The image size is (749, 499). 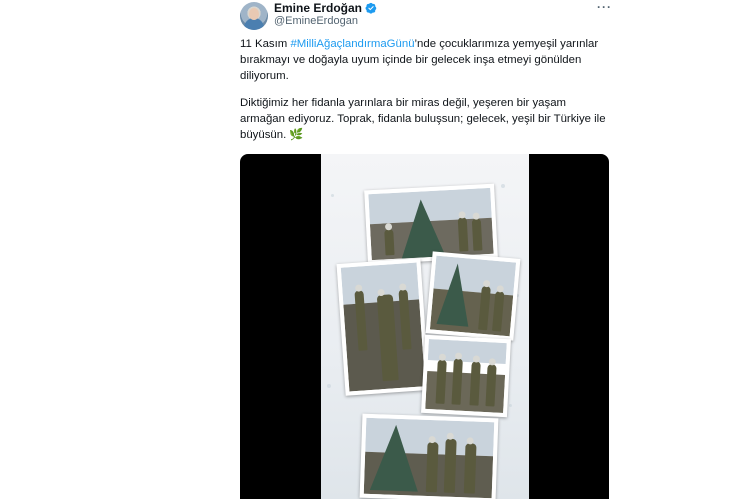 I want to click on profile-avatar, so click(x=254, y=16).